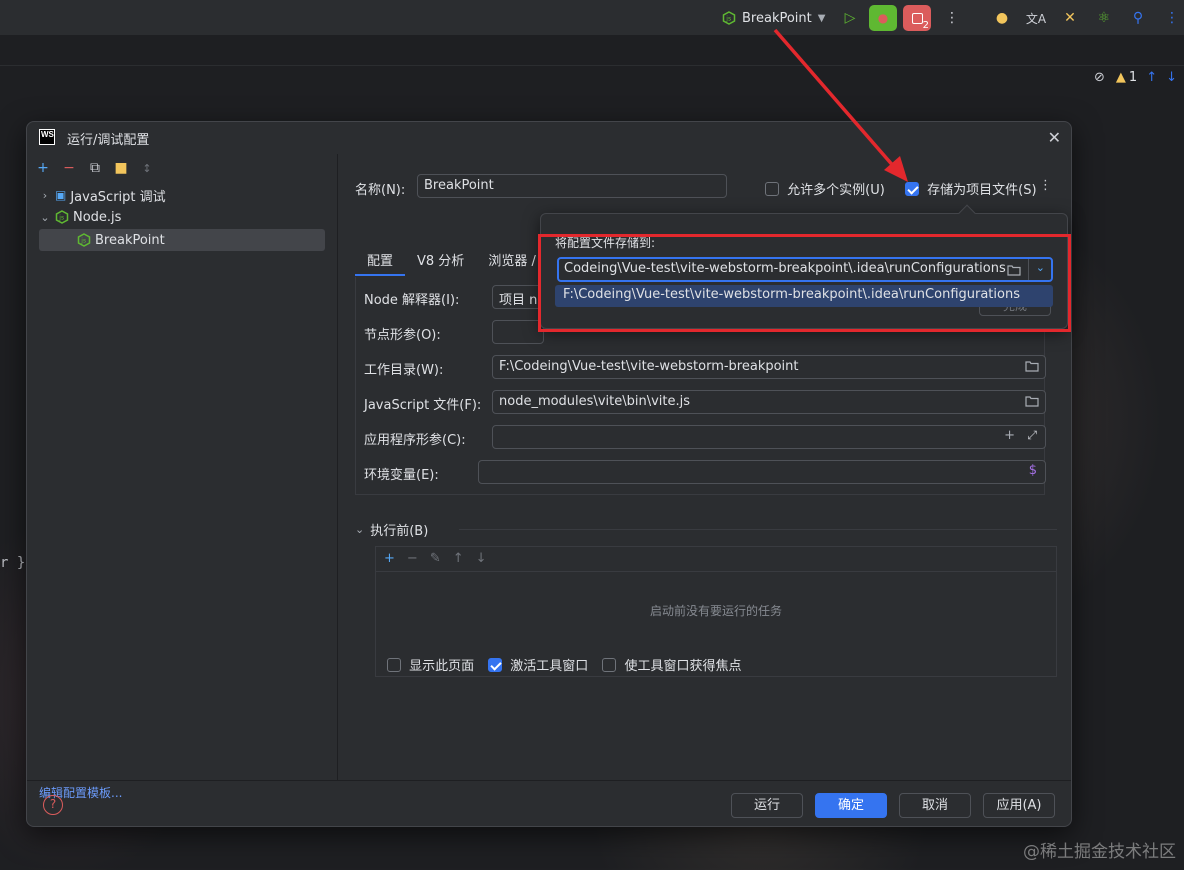 The image size is (1184, 870). I want to click on stop-count-badge: 2, so click(925, 25).